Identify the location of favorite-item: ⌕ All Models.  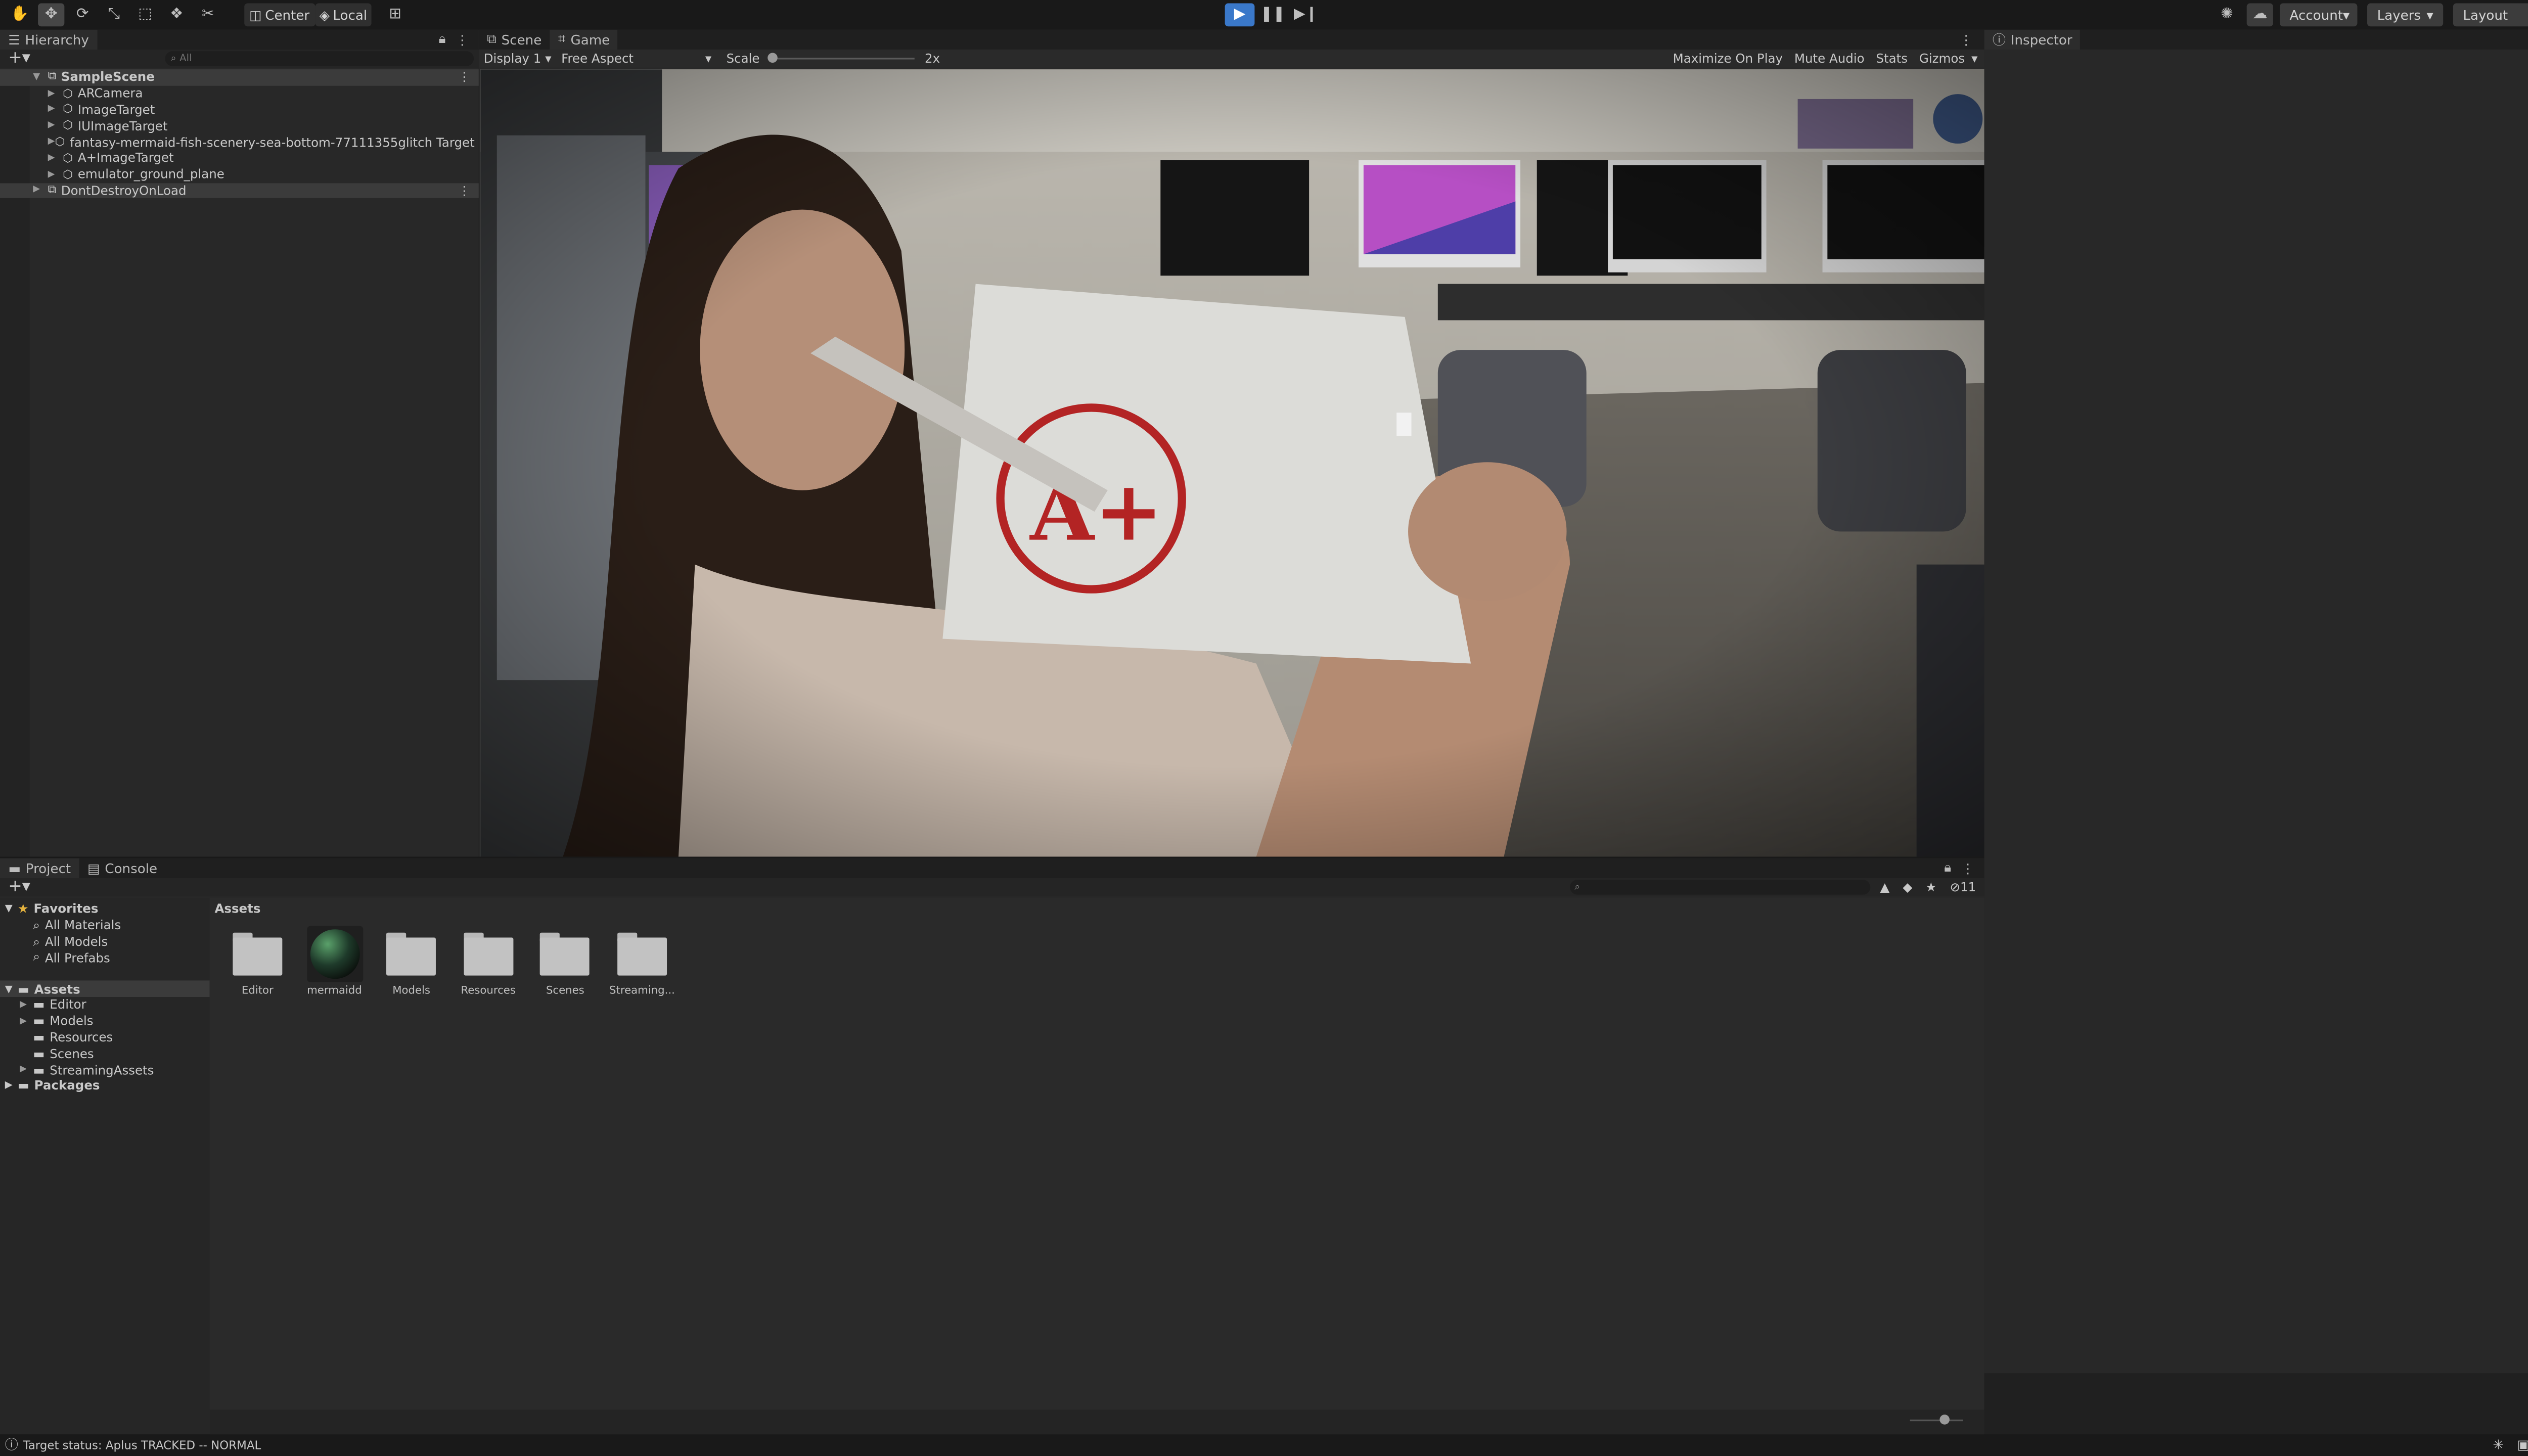
(105, 941).